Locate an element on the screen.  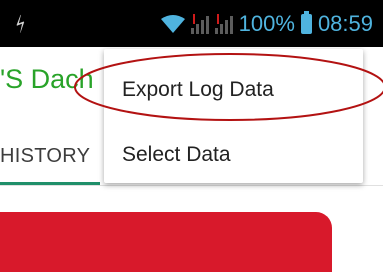
menu-item-select-data: Select Data is located at coordinates (176, 155).